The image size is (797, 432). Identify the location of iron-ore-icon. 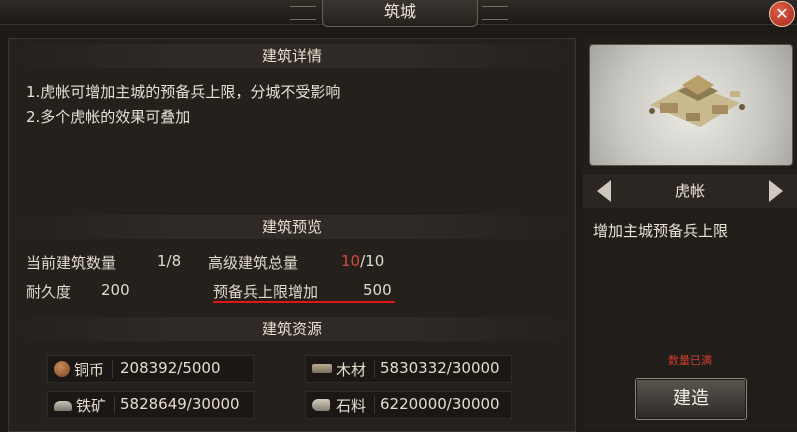
(63, 406).